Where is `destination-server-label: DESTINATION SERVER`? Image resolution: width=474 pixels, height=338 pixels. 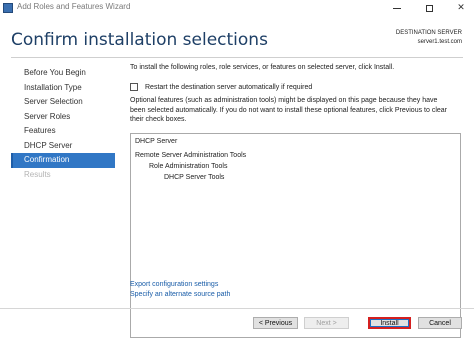 destination-server-label: DESTINATION SERVER is located at coordinates (428, 33).